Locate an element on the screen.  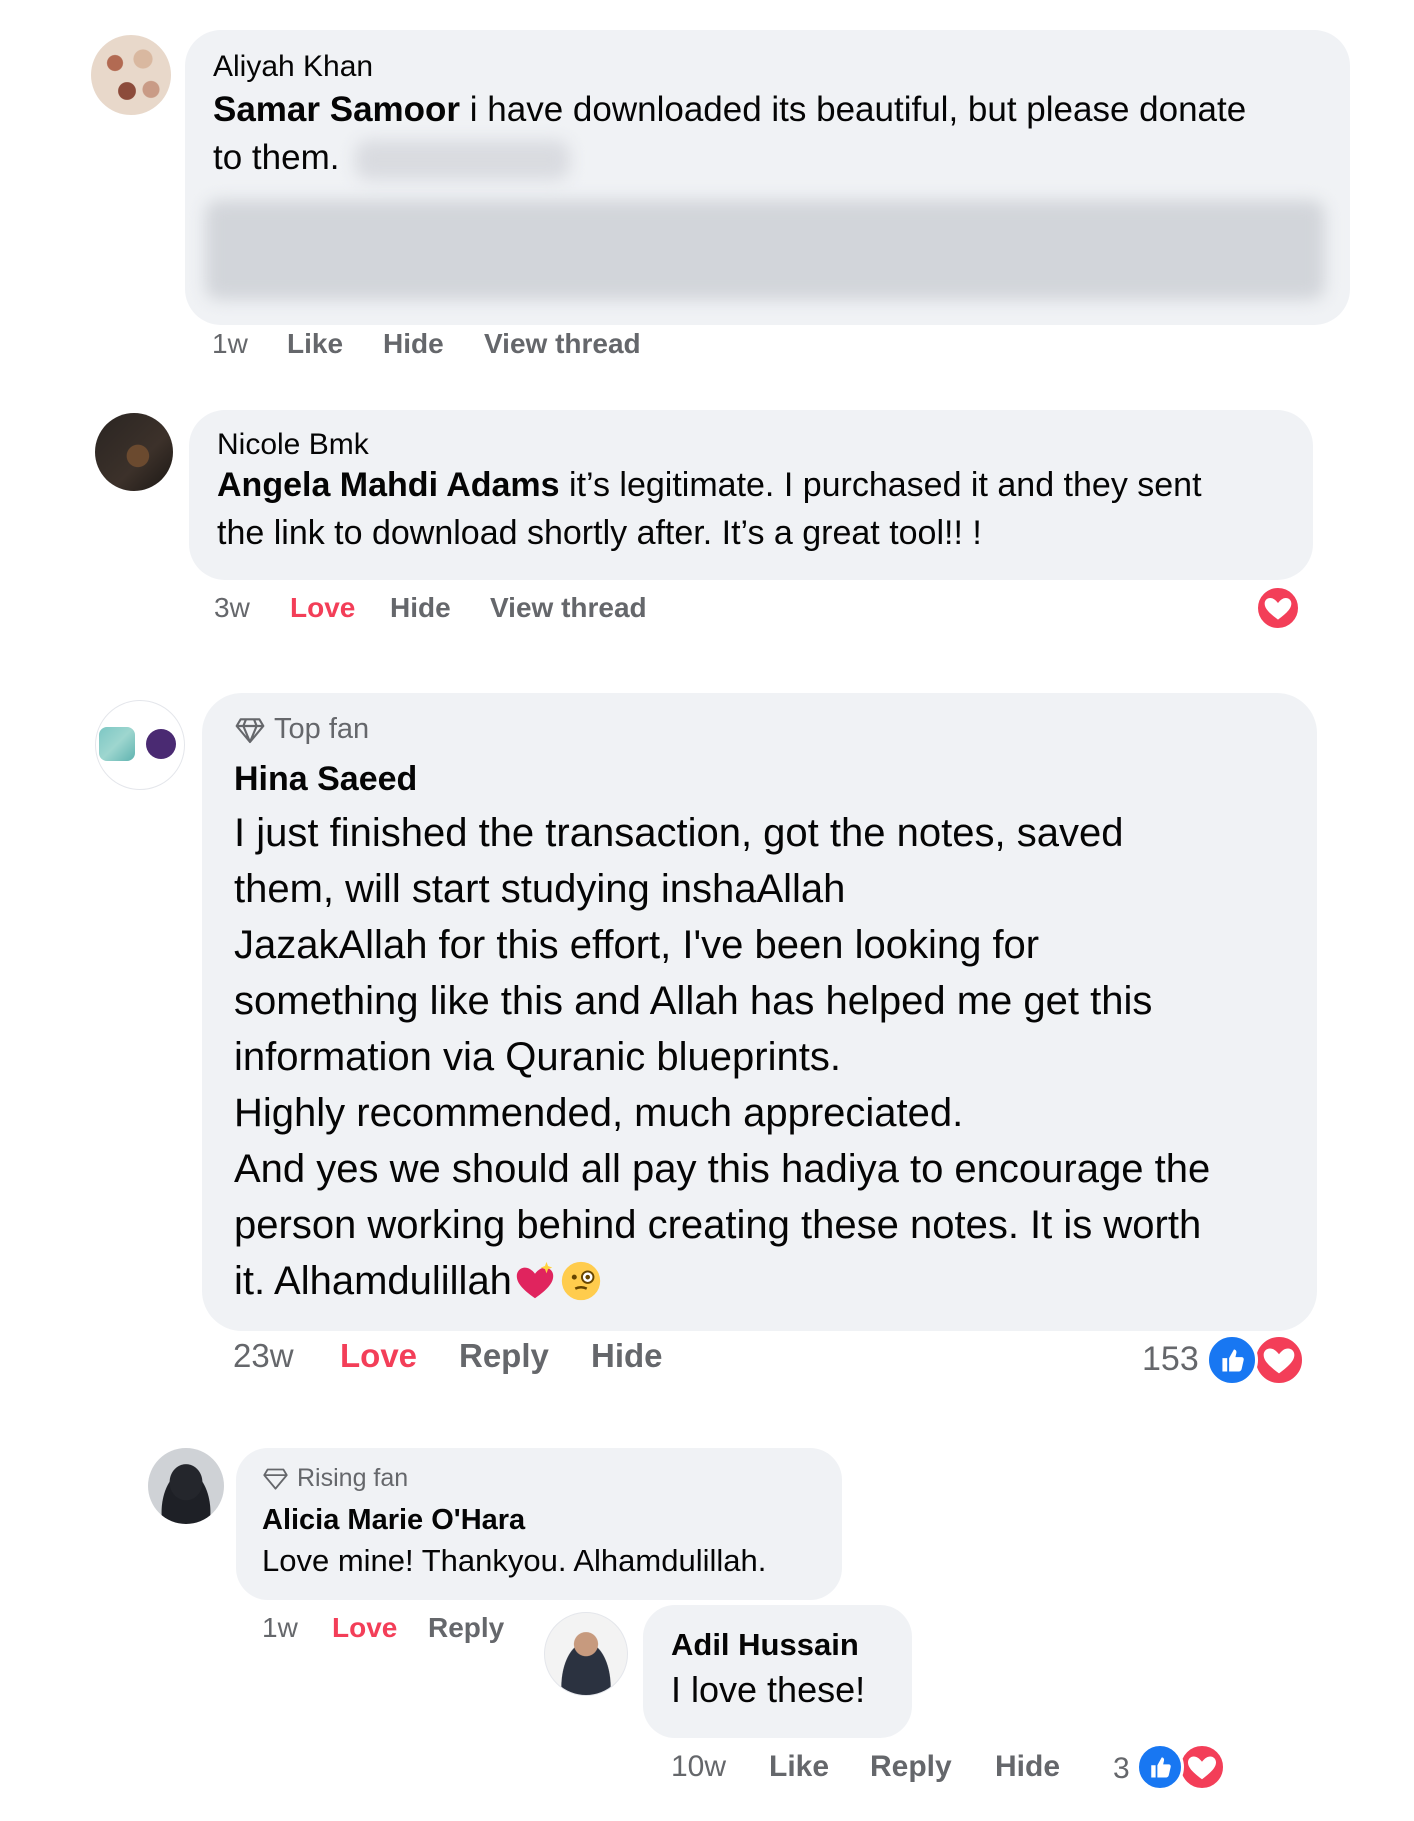
reply-bubble: Adil Hussain I love these! is located at coordinates (777, 1671).